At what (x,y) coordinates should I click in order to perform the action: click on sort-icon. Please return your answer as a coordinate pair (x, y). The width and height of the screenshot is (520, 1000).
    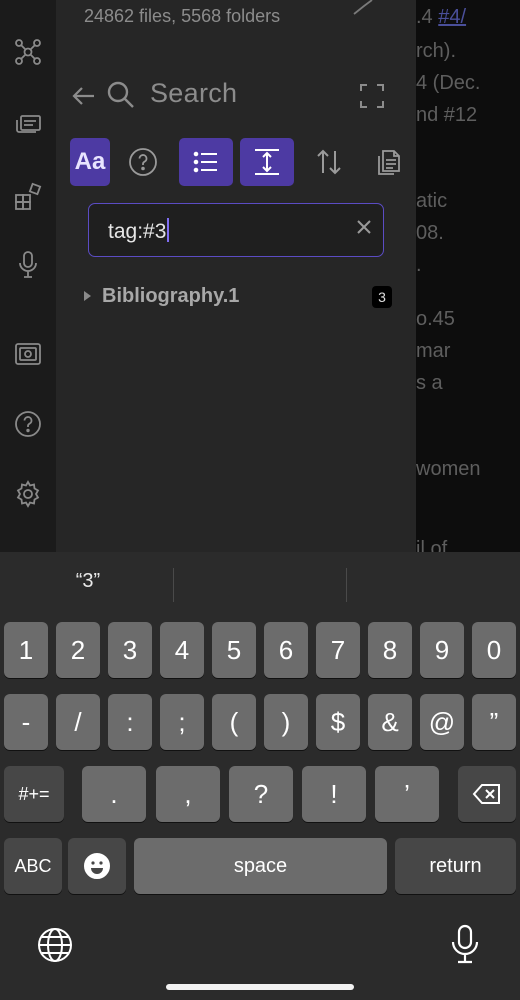
    Looking at the image, I should click on (329, 162).